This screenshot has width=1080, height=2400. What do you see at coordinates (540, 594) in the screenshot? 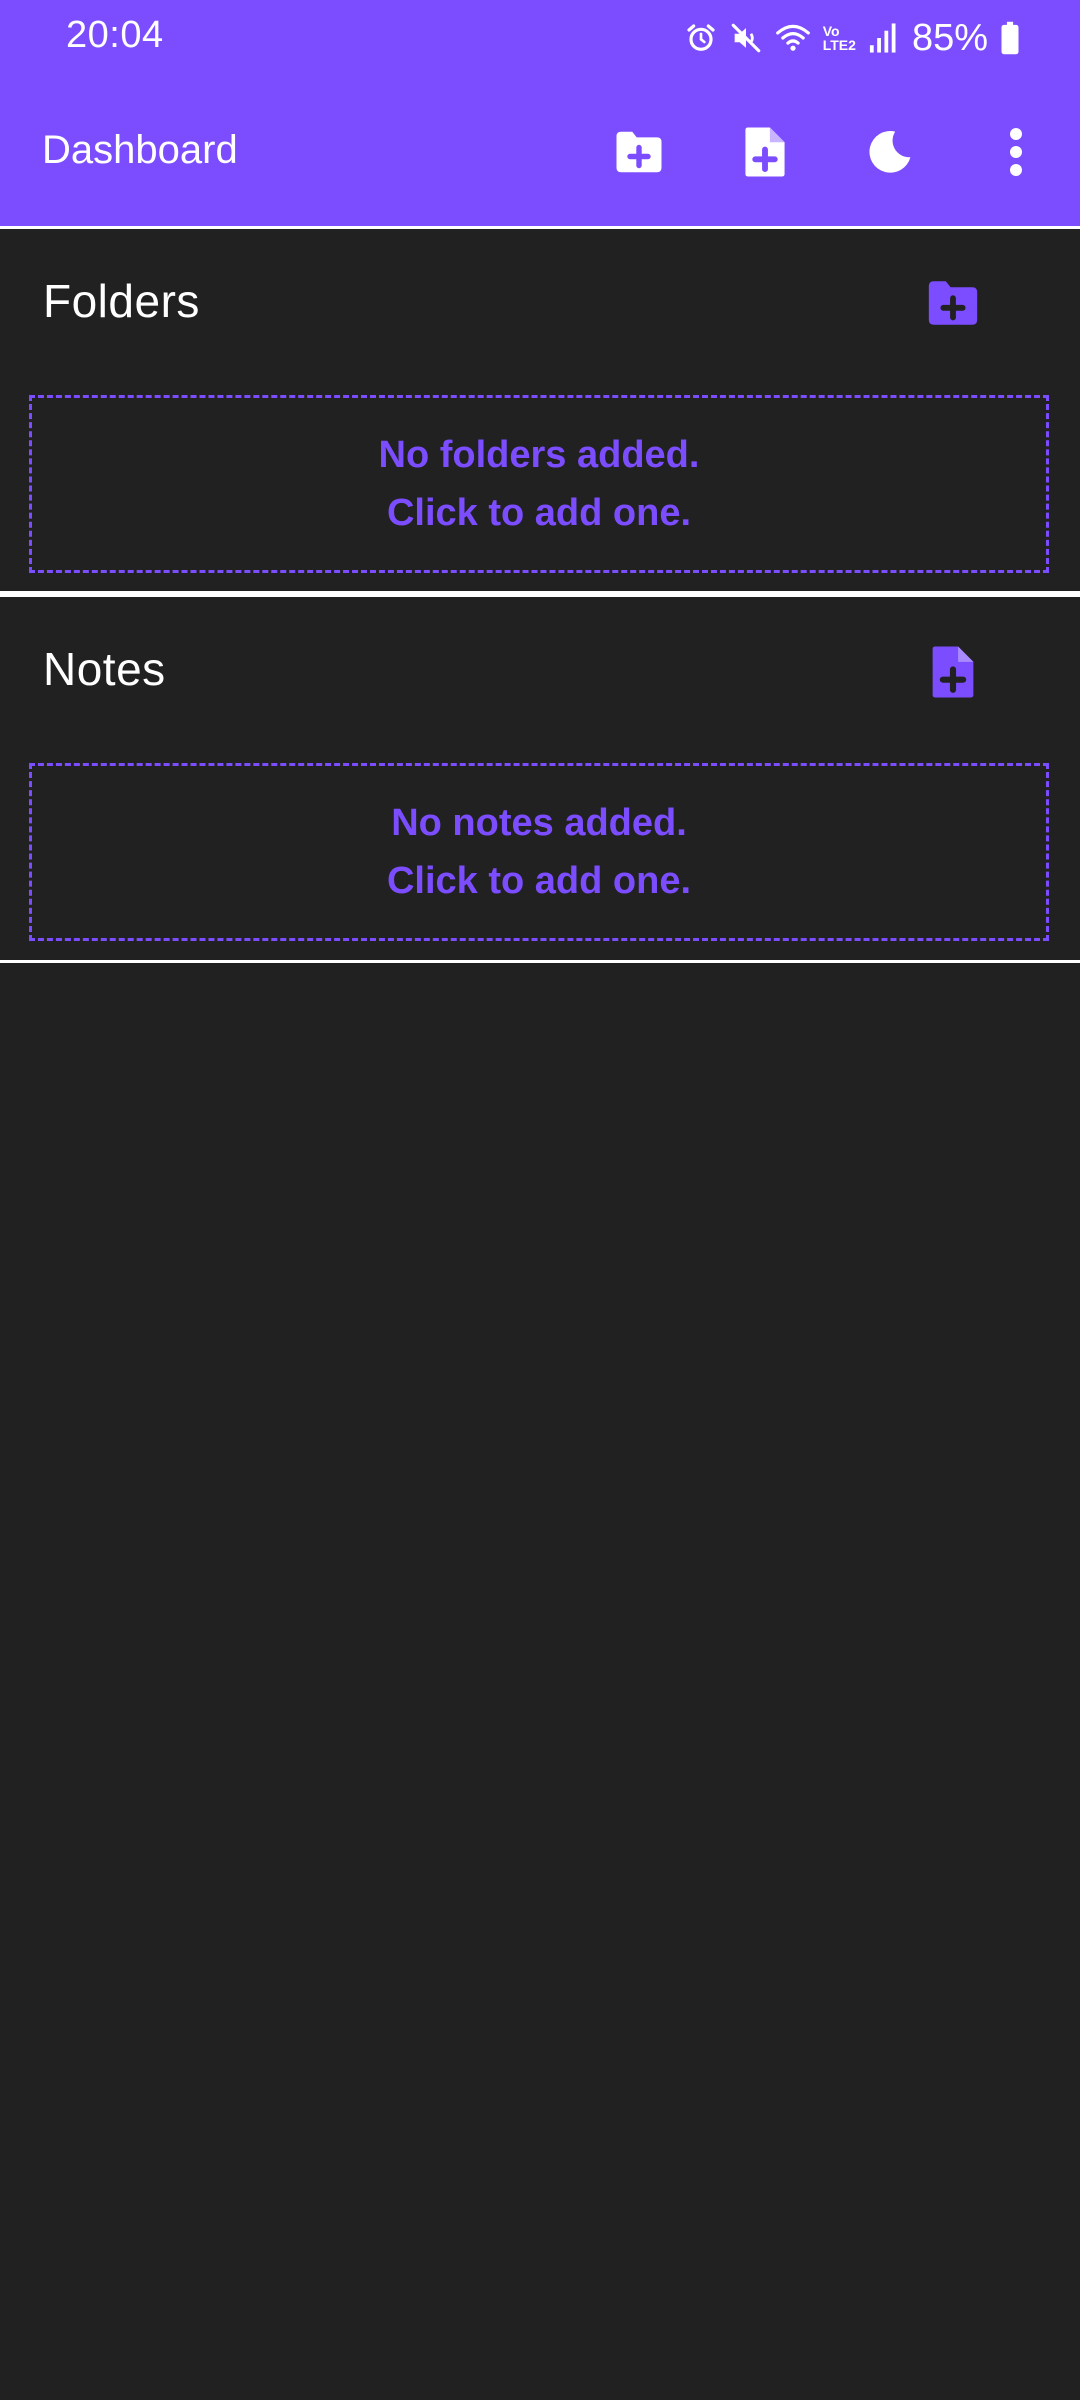
I see `divider-folders` at bounding box center [540, 594].